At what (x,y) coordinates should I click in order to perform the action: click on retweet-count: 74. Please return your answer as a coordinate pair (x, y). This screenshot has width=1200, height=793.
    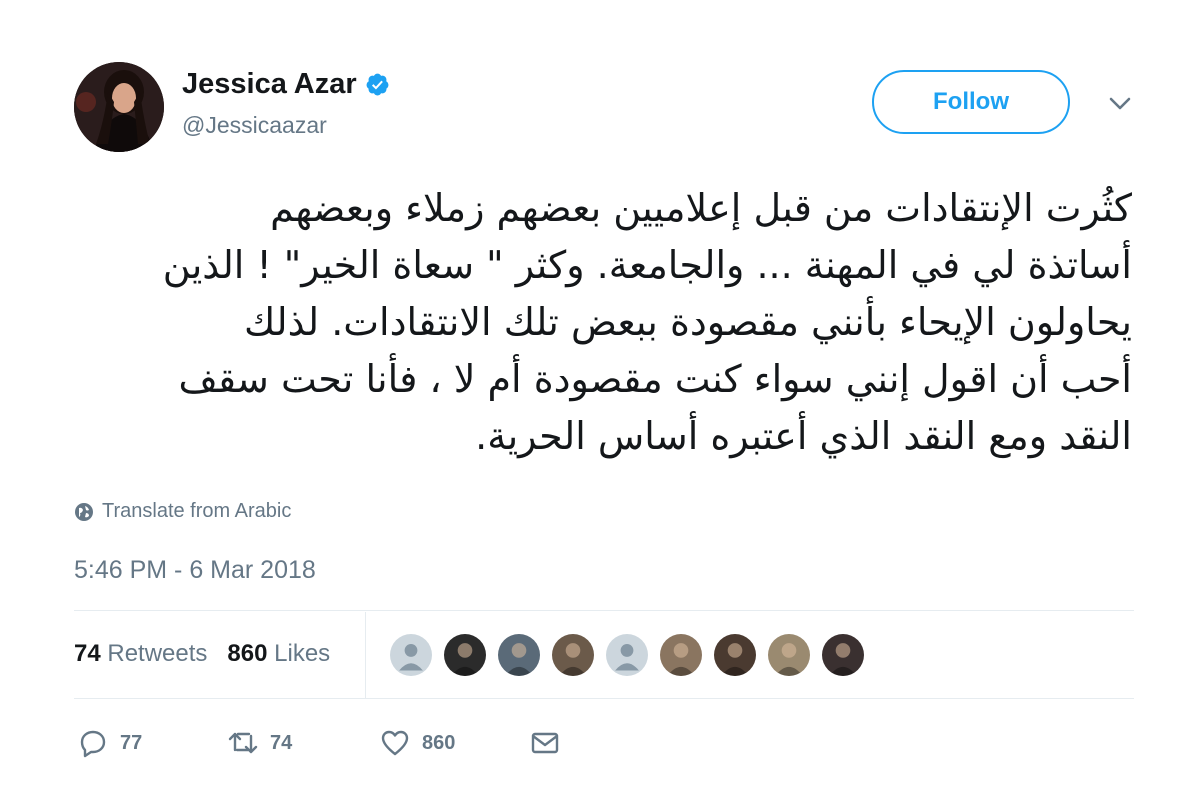
    Looking at the image, I should click on (281, 742).